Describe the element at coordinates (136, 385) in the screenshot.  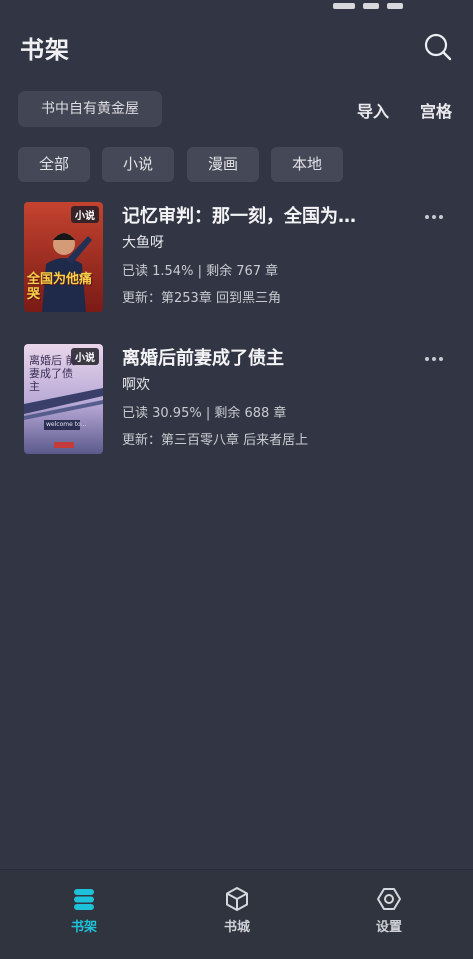
I see `book-author: 啊欢` at that location.